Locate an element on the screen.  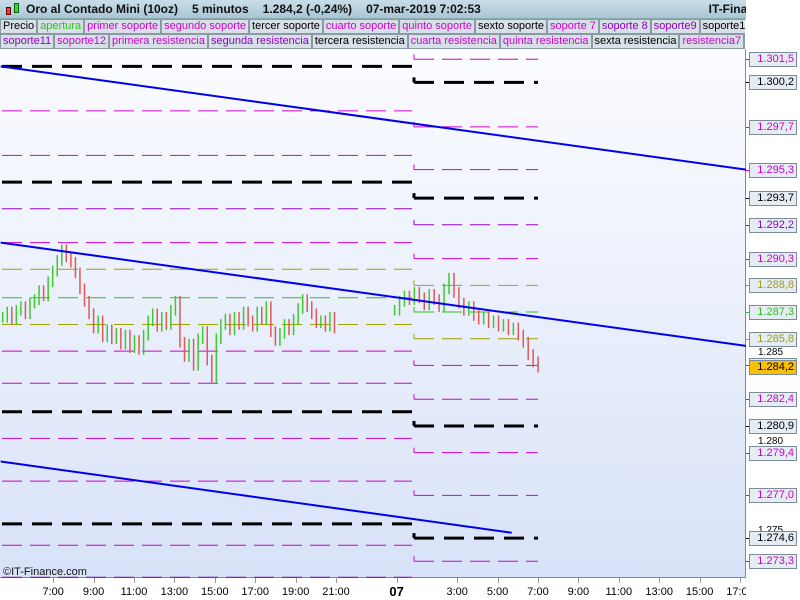
level-price-label: 1.295,3 is located at coordinates (773, 170).